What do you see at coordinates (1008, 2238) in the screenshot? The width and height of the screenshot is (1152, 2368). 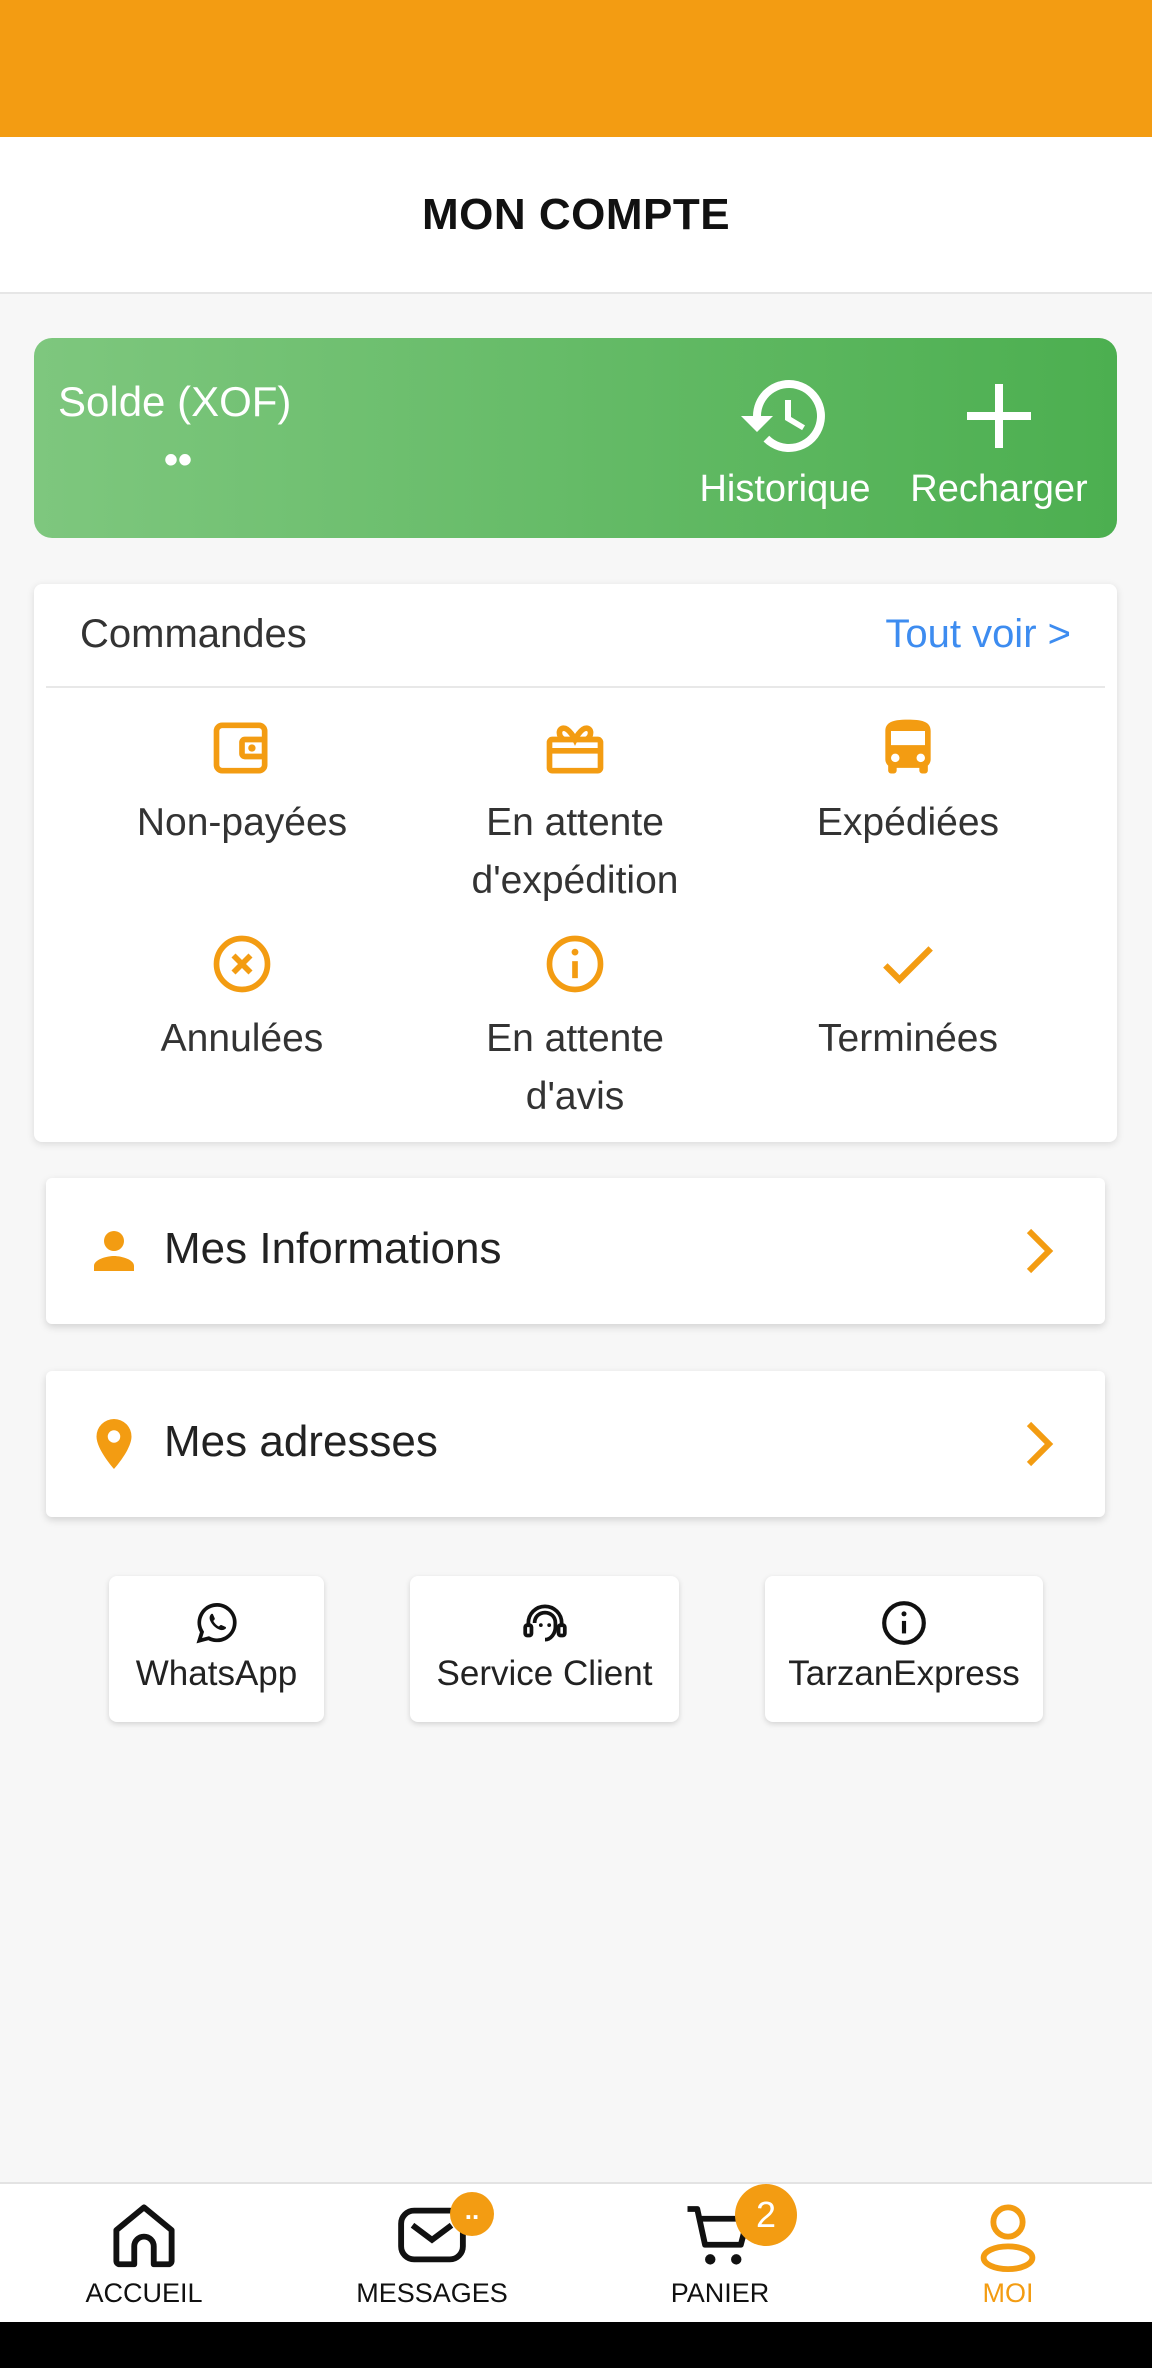 I see `user-icon` at bounding box center [1008, 2238].